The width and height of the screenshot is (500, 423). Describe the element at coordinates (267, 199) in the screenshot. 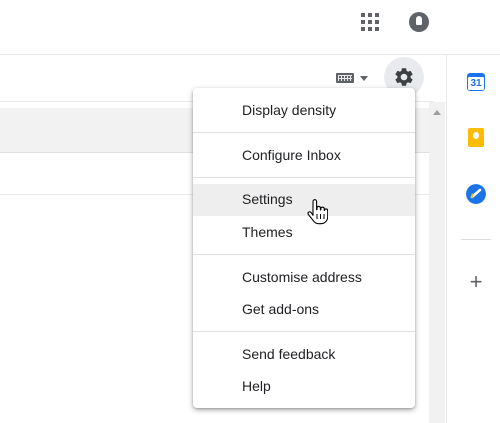

I see `menu-item-label: Settings` at that location.